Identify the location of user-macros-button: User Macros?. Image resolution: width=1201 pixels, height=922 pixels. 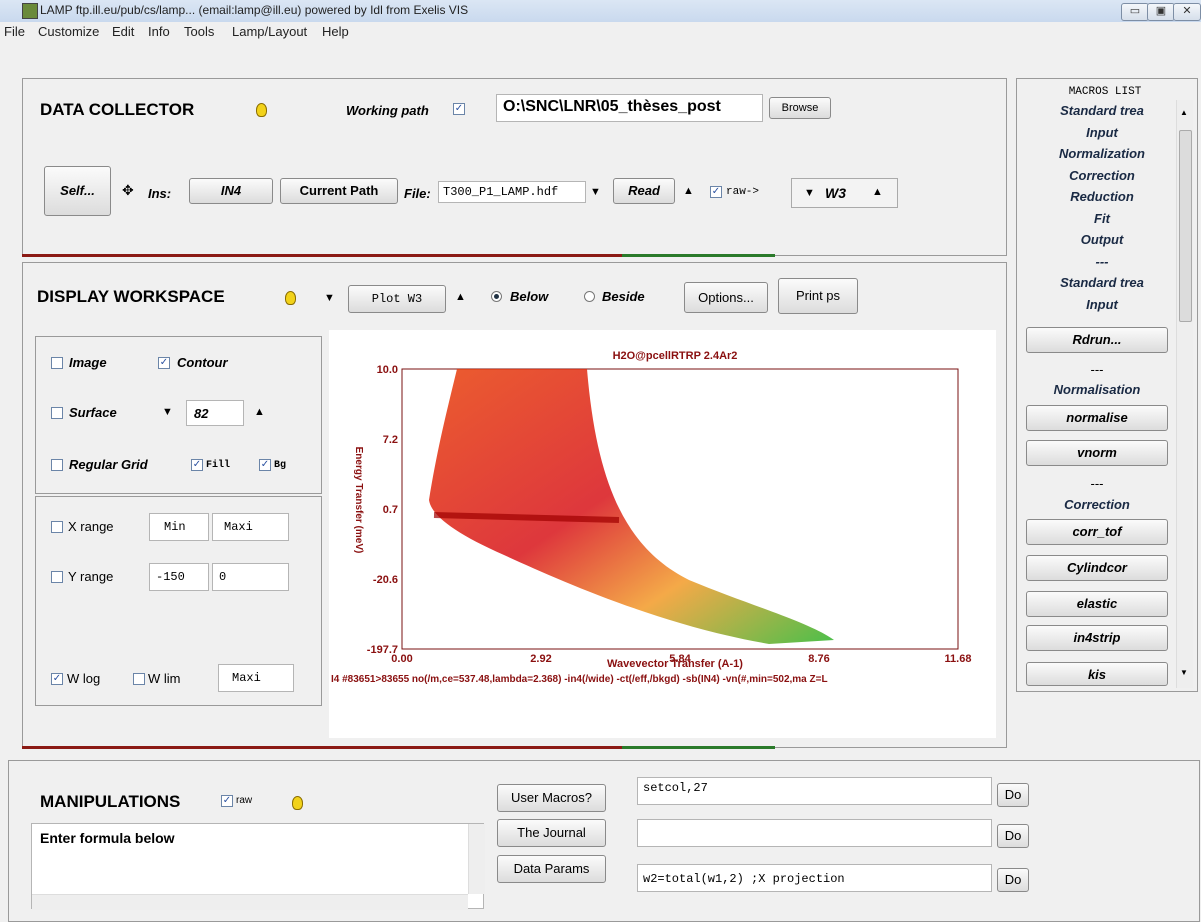
(551, 798).